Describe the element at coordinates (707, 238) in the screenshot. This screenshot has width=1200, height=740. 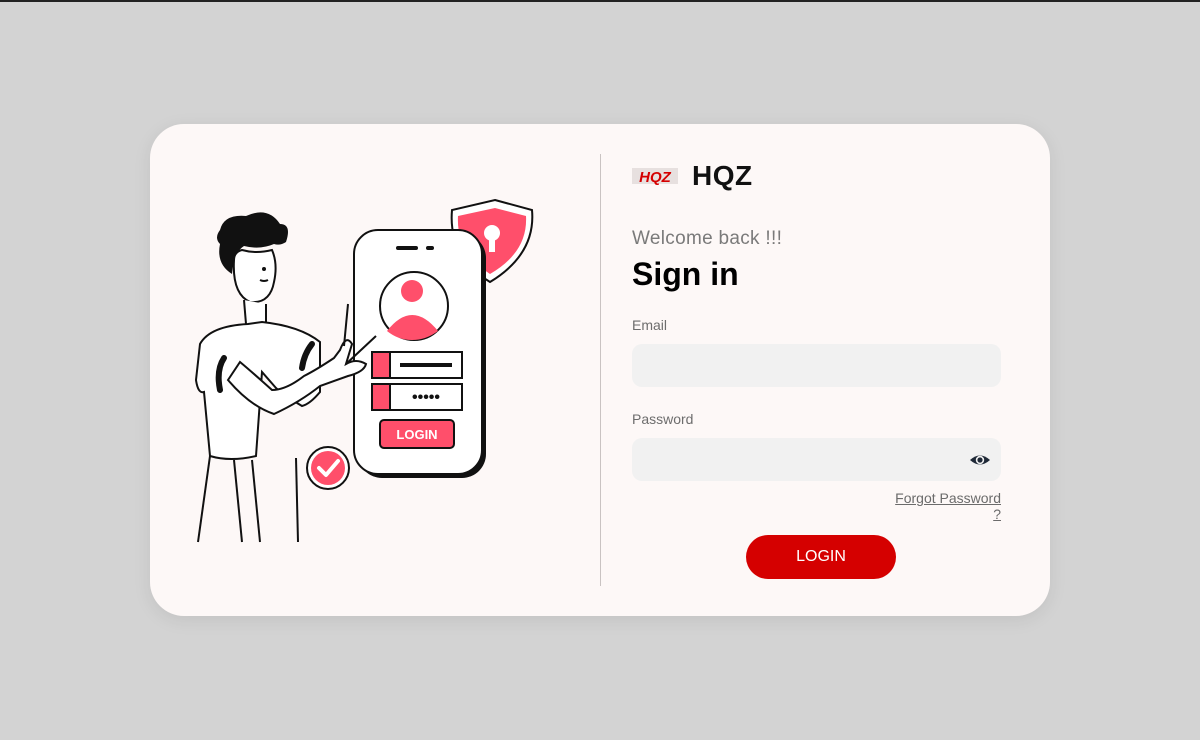
I see `welcome-text: Welcome back !!!` at that location.